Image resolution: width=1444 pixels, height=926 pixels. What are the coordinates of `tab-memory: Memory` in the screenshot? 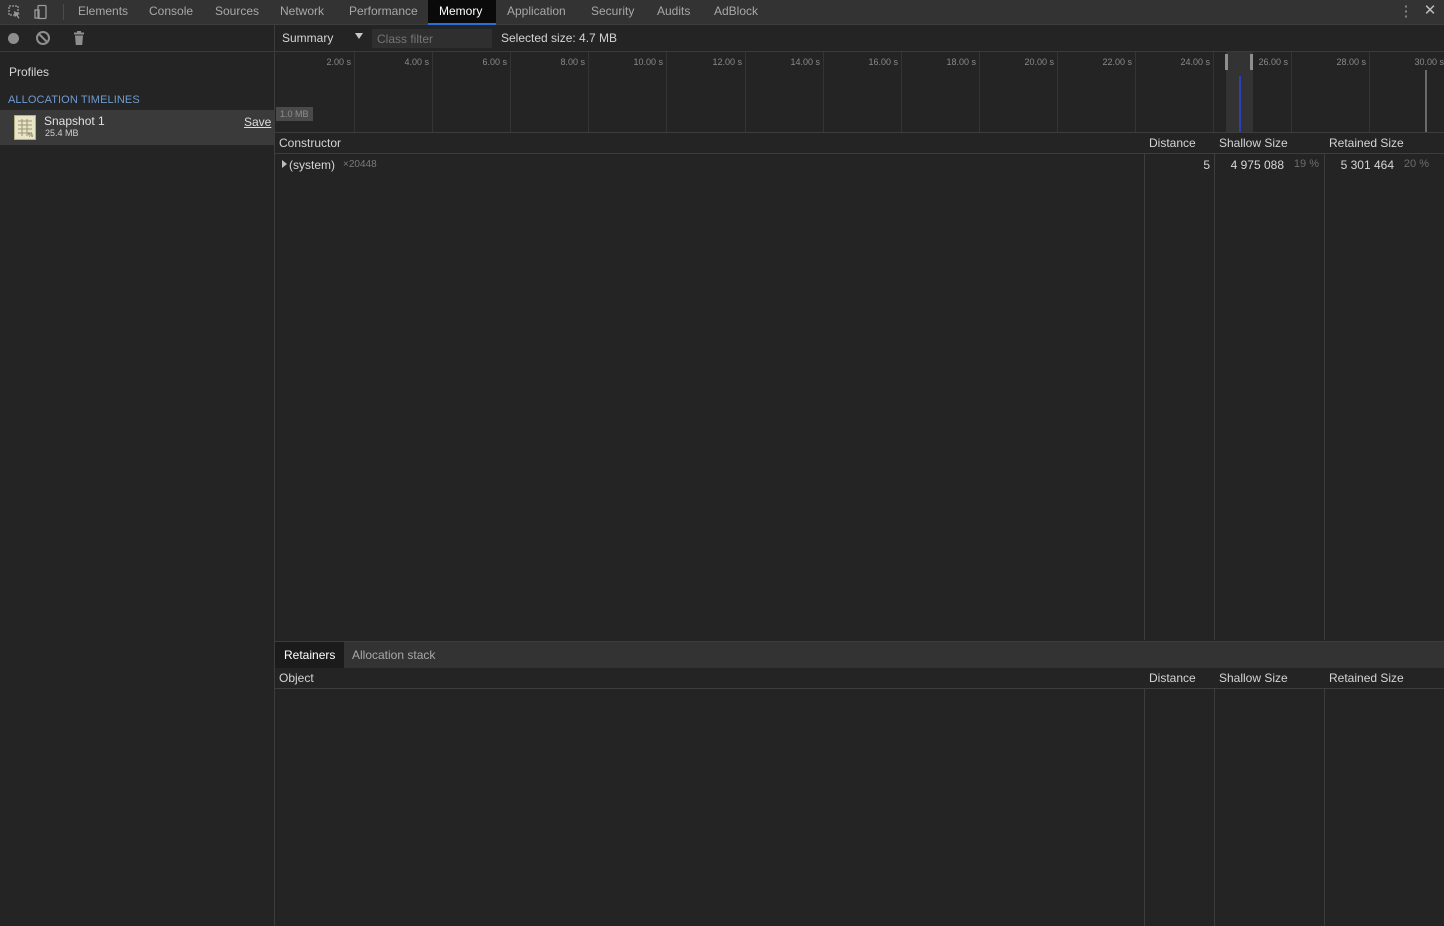 It's located at (462, 12).